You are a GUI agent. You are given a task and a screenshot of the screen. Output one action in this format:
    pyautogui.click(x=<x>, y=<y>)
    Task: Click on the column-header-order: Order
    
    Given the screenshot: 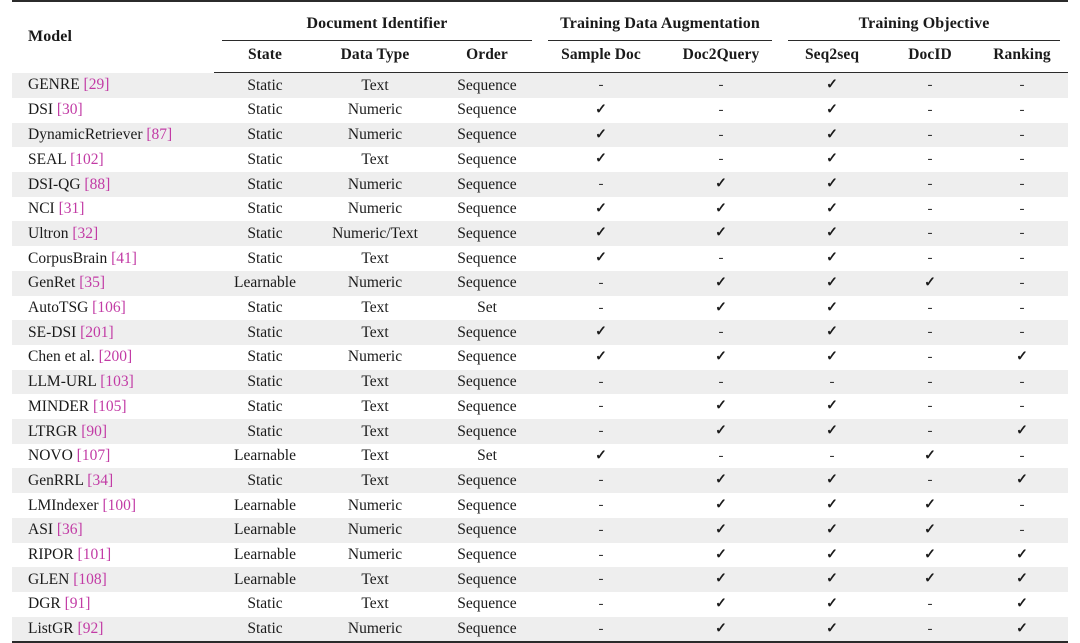 What is the action you would take?
    pyautogui.click(x=487, y=57)
    